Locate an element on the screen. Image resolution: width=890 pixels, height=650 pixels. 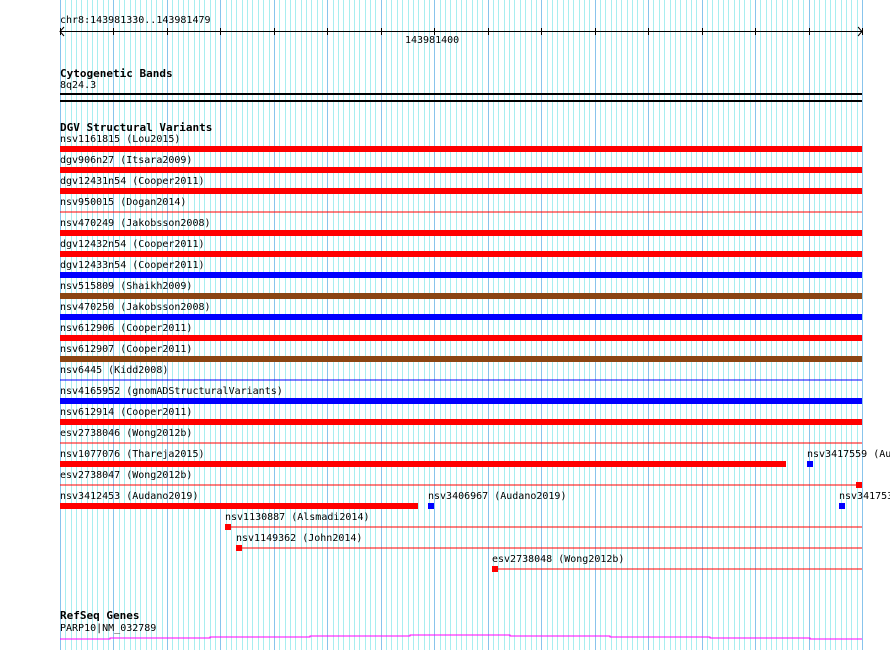
gene-label: PARP10|NM_032789 is located at coordinates (108, 629).